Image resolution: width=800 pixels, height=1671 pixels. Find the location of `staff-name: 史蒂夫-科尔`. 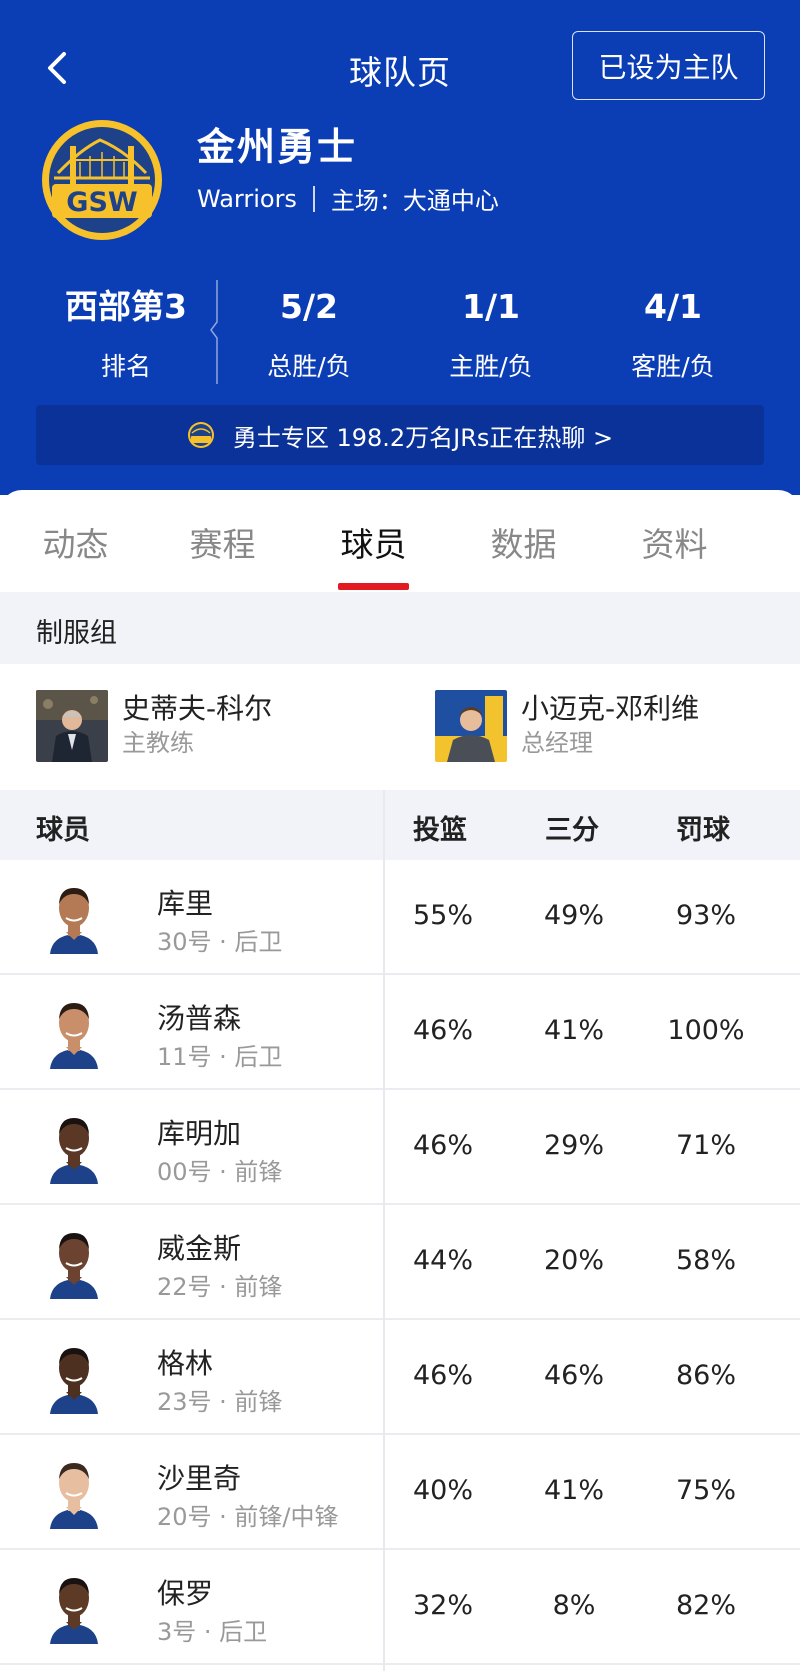

staff-name: 史蒂夫-科尔 is located at coordinates (197, 708).